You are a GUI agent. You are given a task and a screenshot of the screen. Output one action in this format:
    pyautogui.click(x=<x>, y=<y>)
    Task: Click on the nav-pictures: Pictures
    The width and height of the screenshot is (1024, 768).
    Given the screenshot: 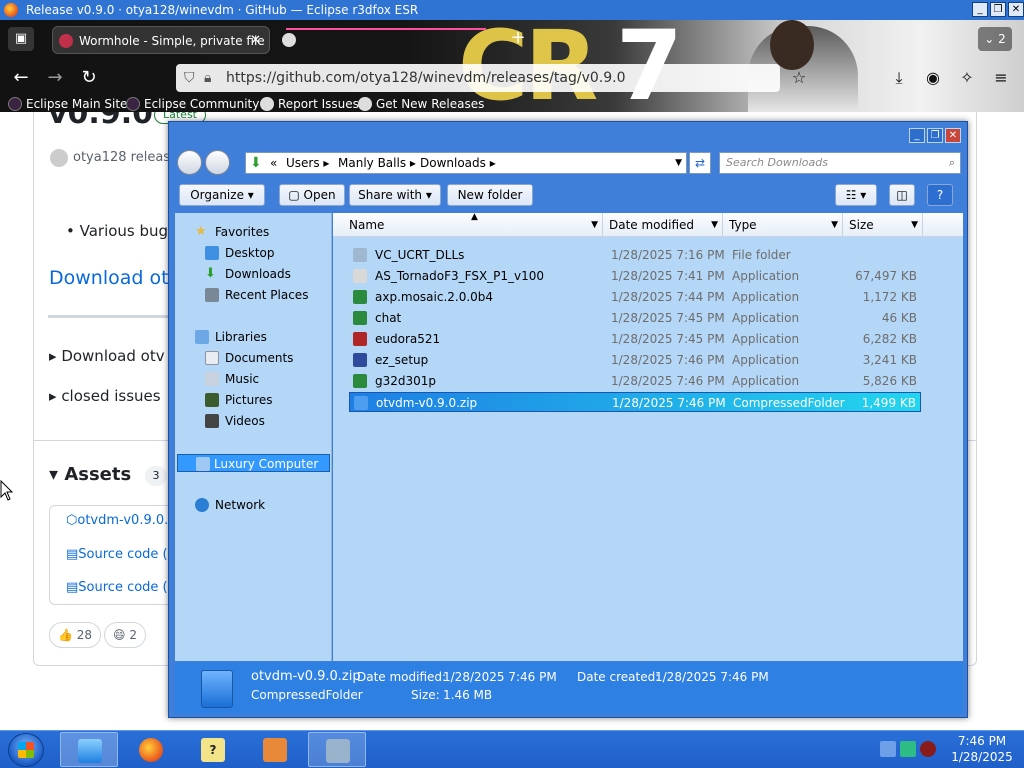 What is the action you would take?
    pyautogui.click(x=253, y=400)
    